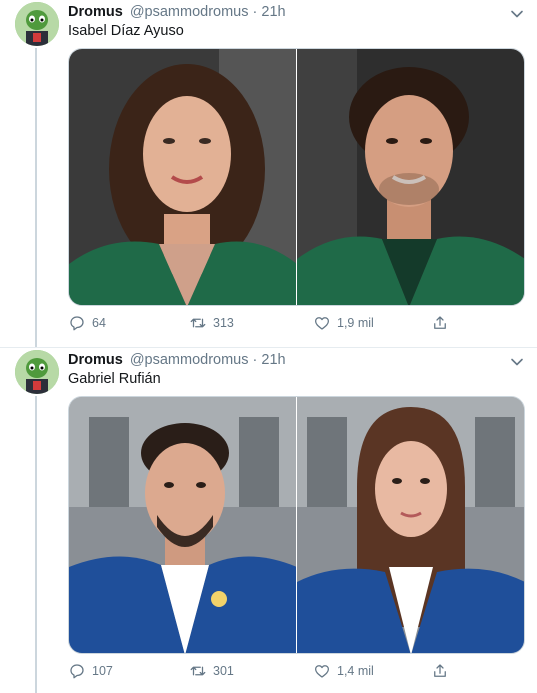  I want to click on like-count: 1,4 mil, so click(355, 671).